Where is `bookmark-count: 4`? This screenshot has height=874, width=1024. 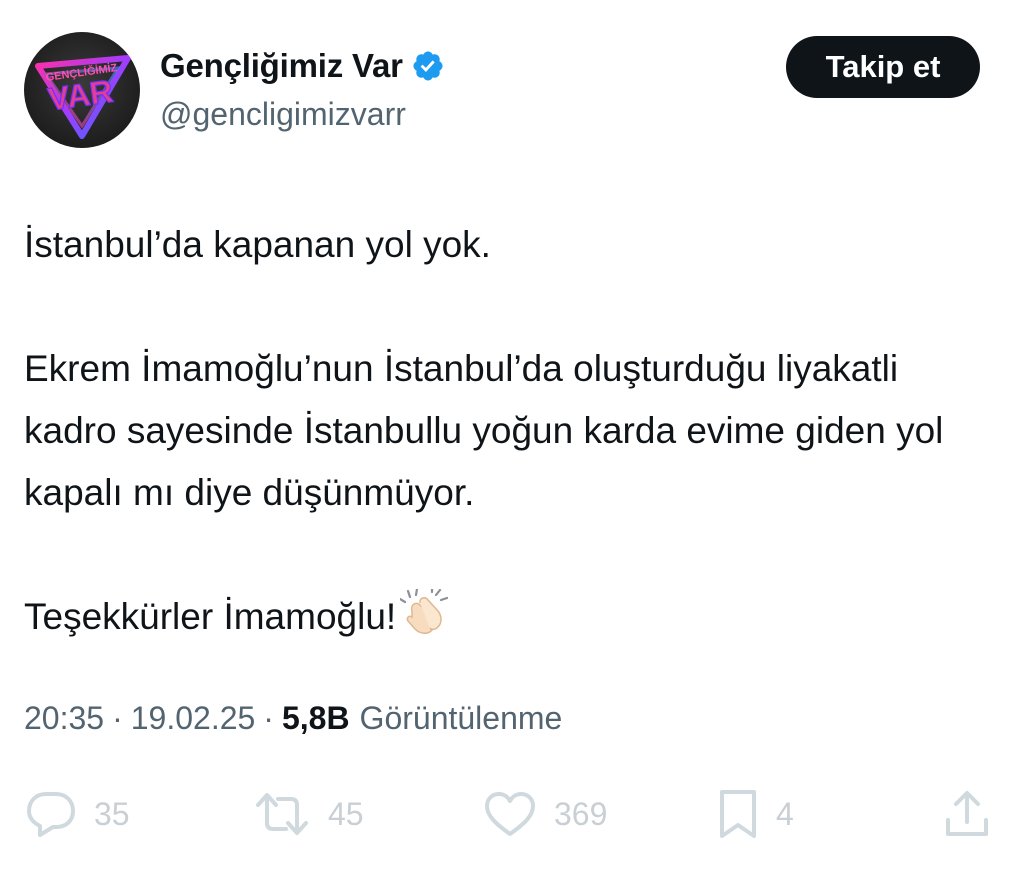
bookmark-count: 4 is located at coordinates (785, 813).